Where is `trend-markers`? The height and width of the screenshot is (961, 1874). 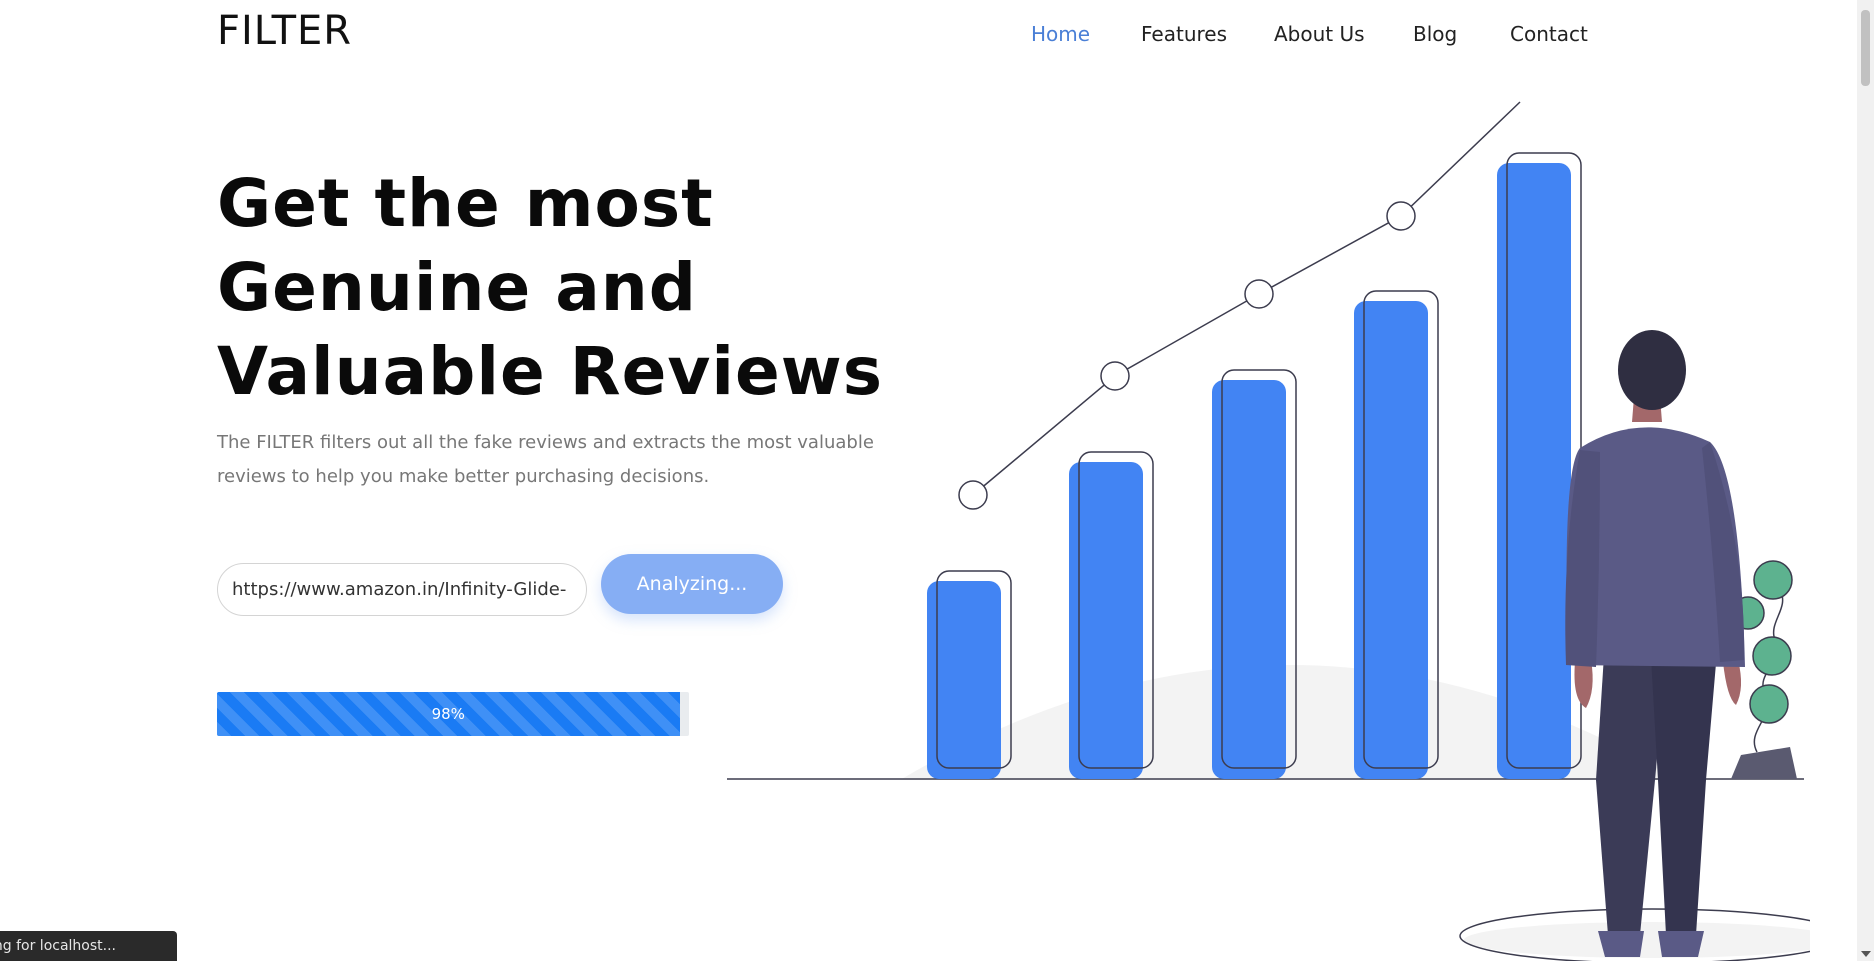 trend-markers is located at coordinates (1187, 355).